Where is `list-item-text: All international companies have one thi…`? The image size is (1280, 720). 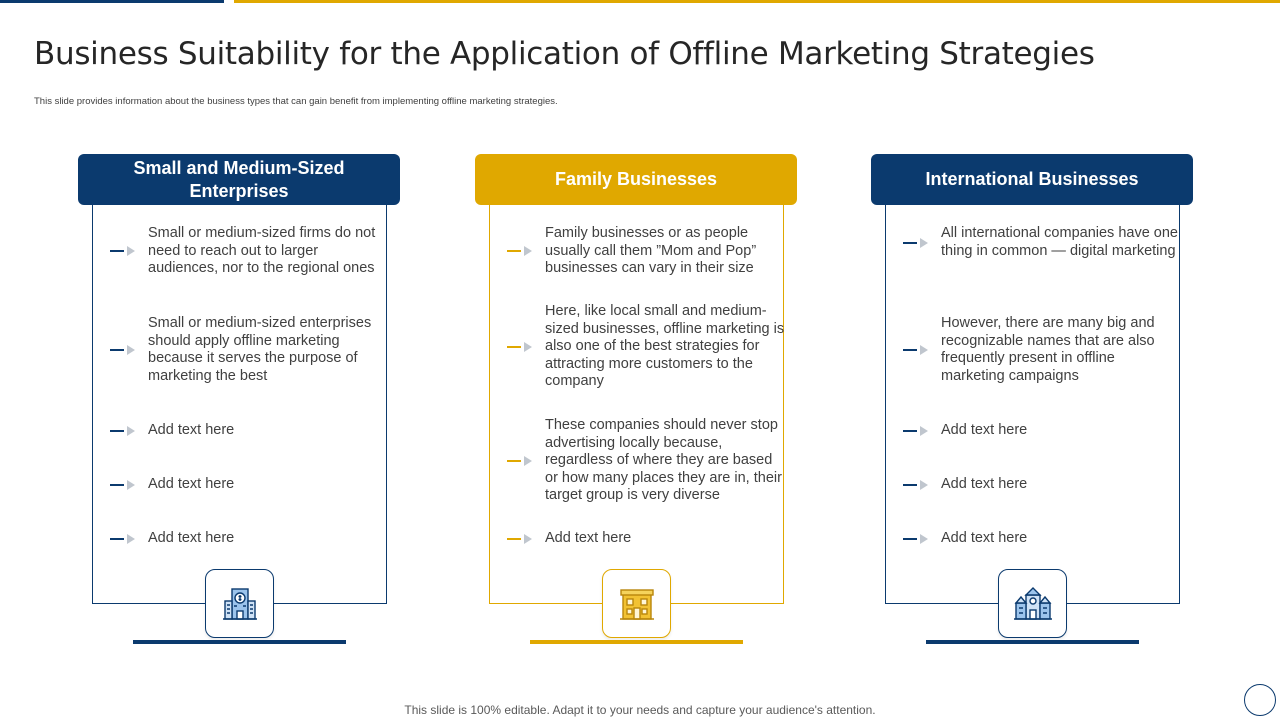 list-item-text: All international companies have one thi… is located at coordinates (1059, 242).